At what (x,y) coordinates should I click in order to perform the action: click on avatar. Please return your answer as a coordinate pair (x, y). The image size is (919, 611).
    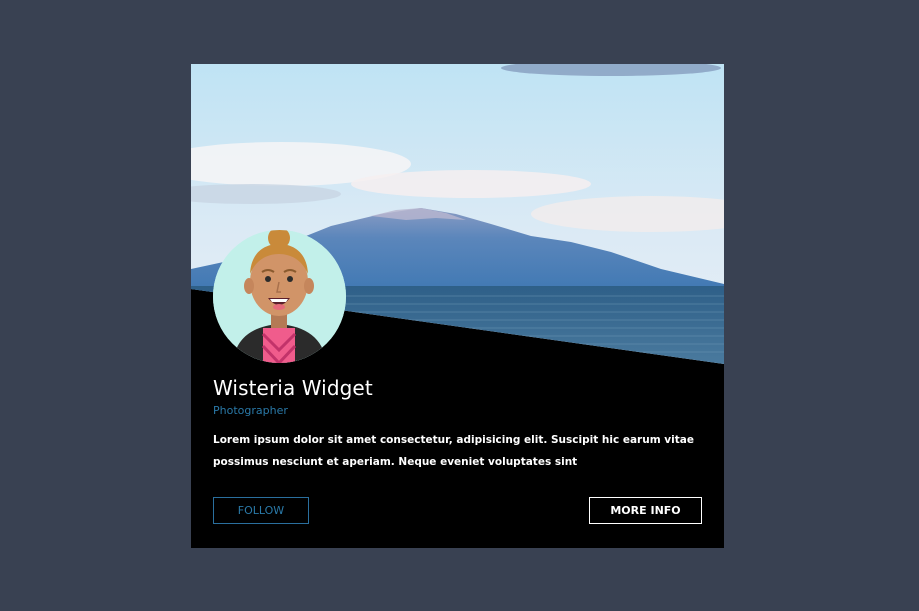
    Looking at the image, I should click on (279, 296).